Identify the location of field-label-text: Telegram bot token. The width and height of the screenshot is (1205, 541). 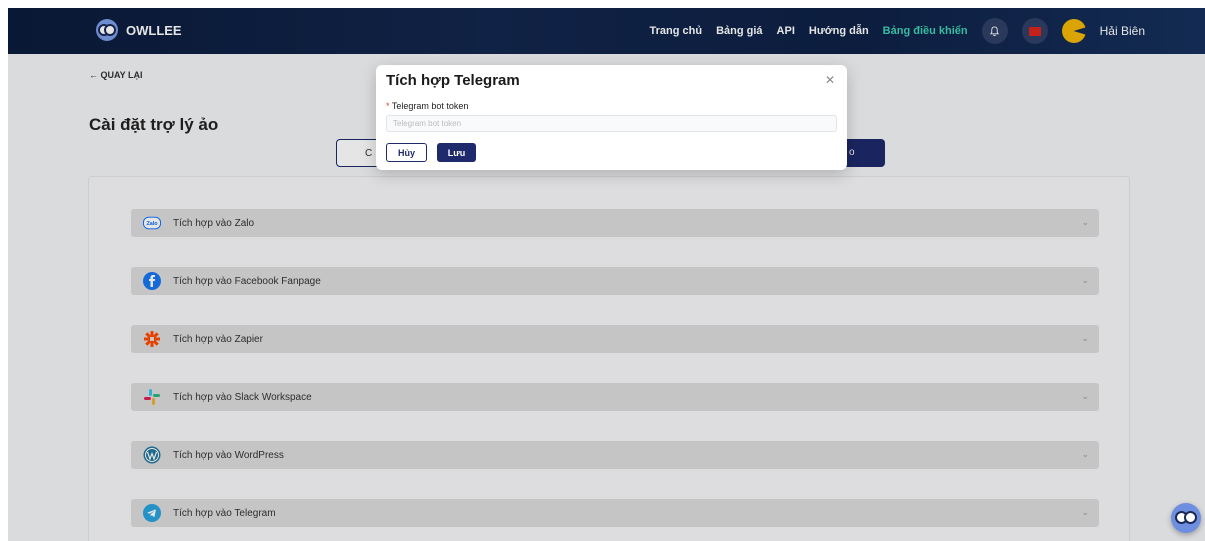
(430, 106).